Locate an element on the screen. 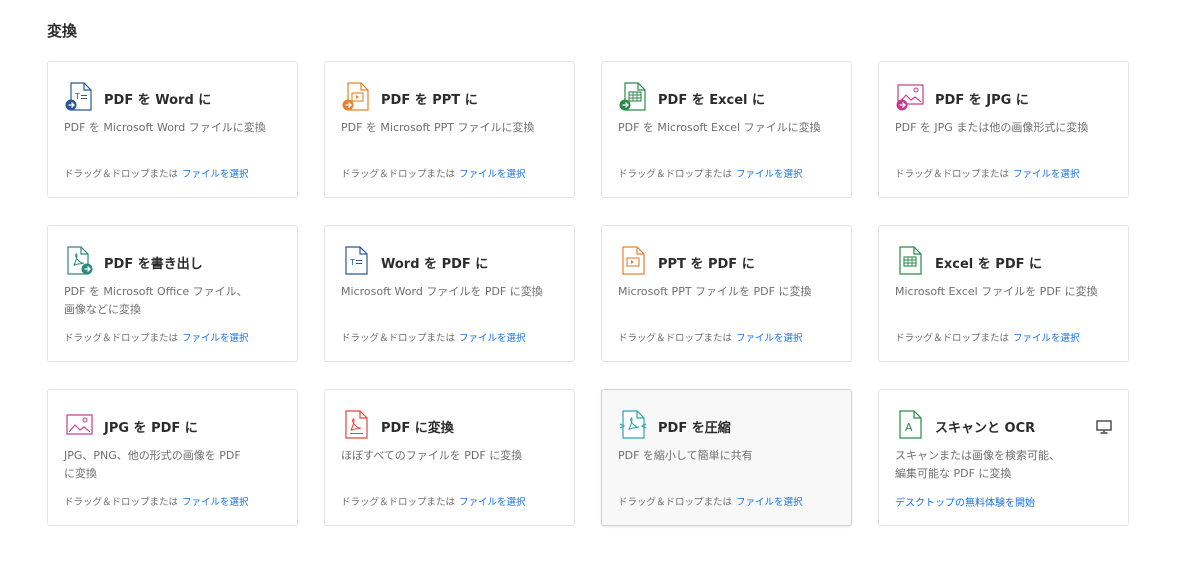 This screenshot has width=1200, height=579. card-title: PPT を PDF に is located at coordinates (706, 264).